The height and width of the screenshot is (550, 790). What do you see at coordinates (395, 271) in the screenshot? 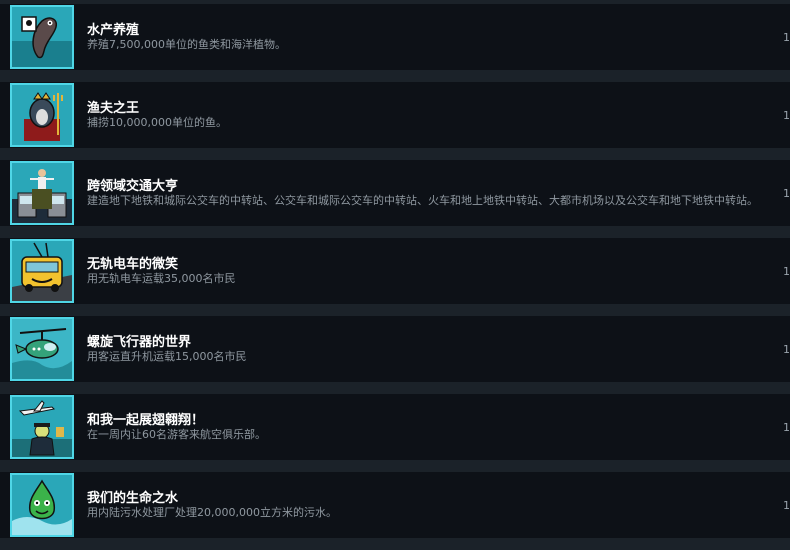
I see `achievement-row: 无轨电车的微笑 用无轨电车运载35,000名市民 1` at bounding box center [395, 271].